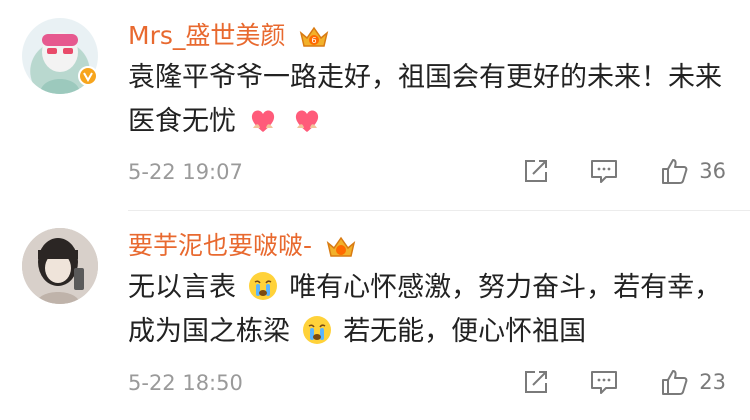  What do you see at coordinates (60, 266) in the screenshot?
I see `avatar` at bounding box center [60, 266].